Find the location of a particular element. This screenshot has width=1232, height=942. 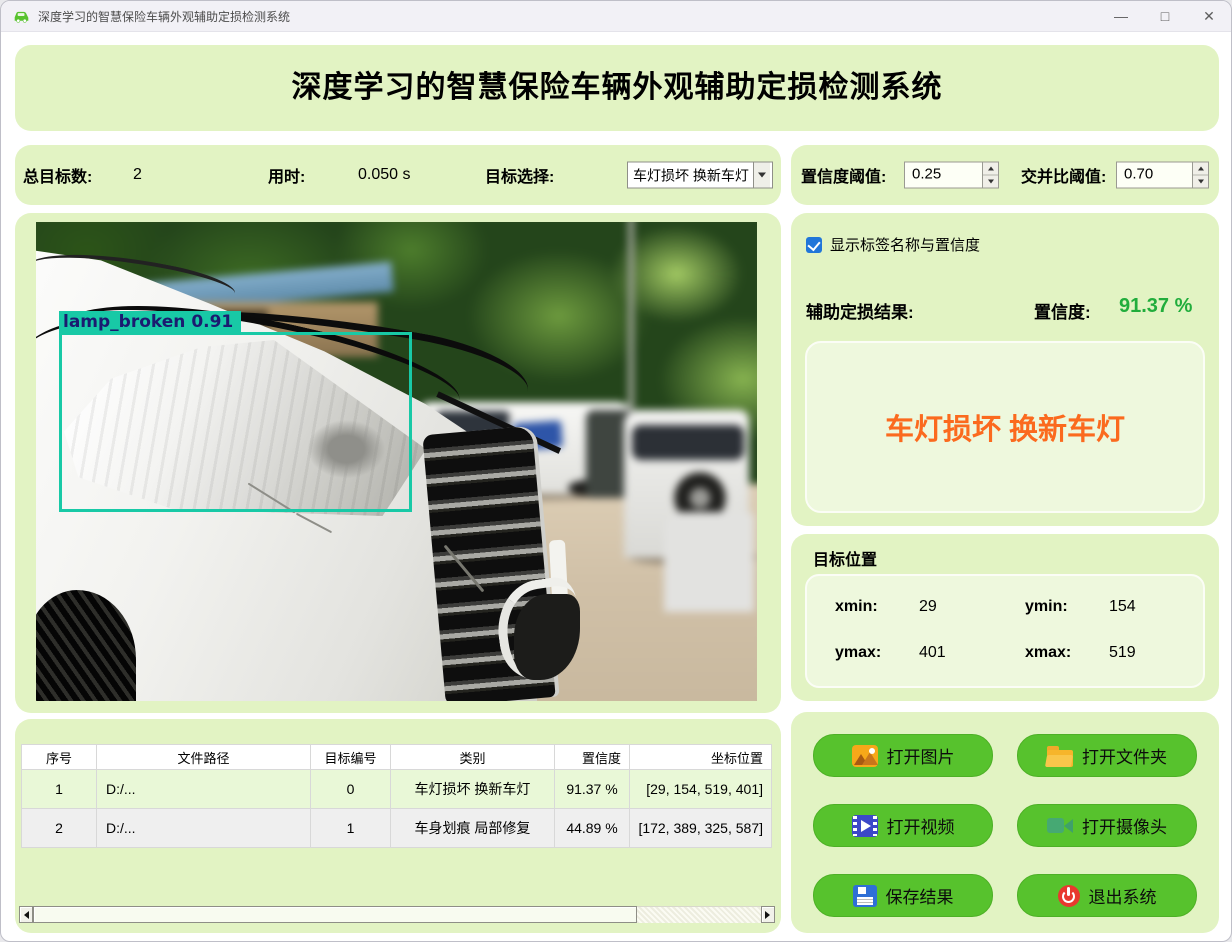

show-labels-checkbox-row: 显示标签名称与置信度 is located at coordinates (893, 244).